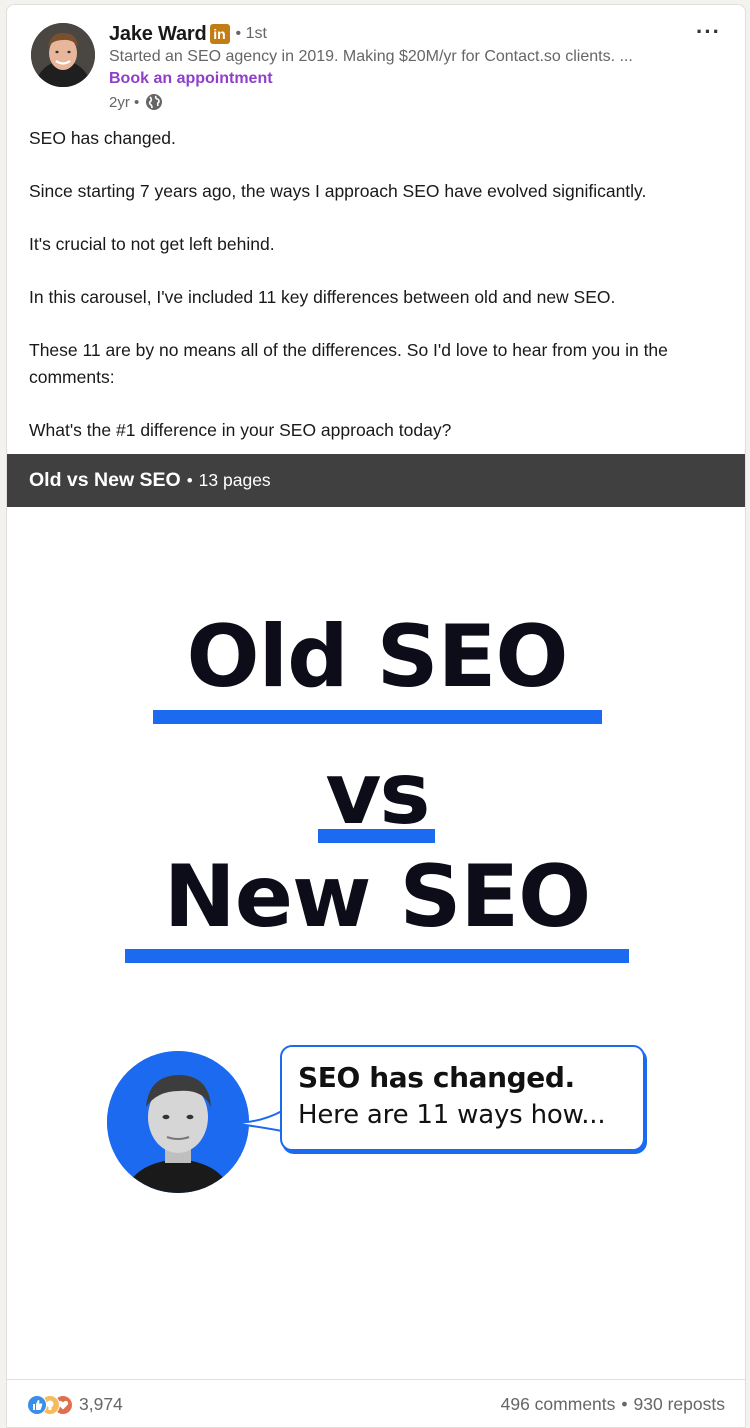  Describe the element at coordinates (376, 480) in the screenshot. I see `document-header: Old vs New SEO • 13 pages` at that location.